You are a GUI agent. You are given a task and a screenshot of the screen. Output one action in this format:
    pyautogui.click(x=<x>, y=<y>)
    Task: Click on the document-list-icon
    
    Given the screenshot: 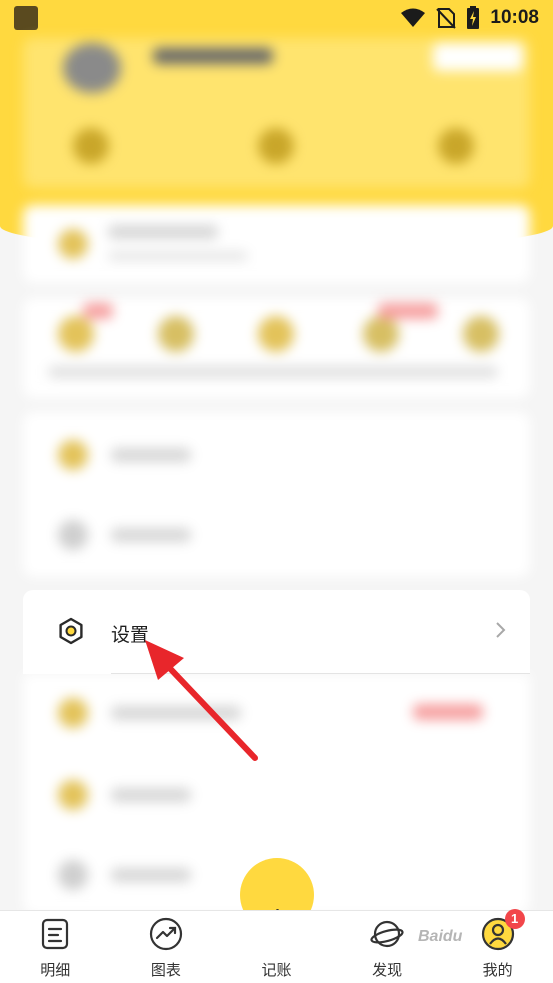 What is the action you would take?
    pyautogui.click(x=55, y=934)
    